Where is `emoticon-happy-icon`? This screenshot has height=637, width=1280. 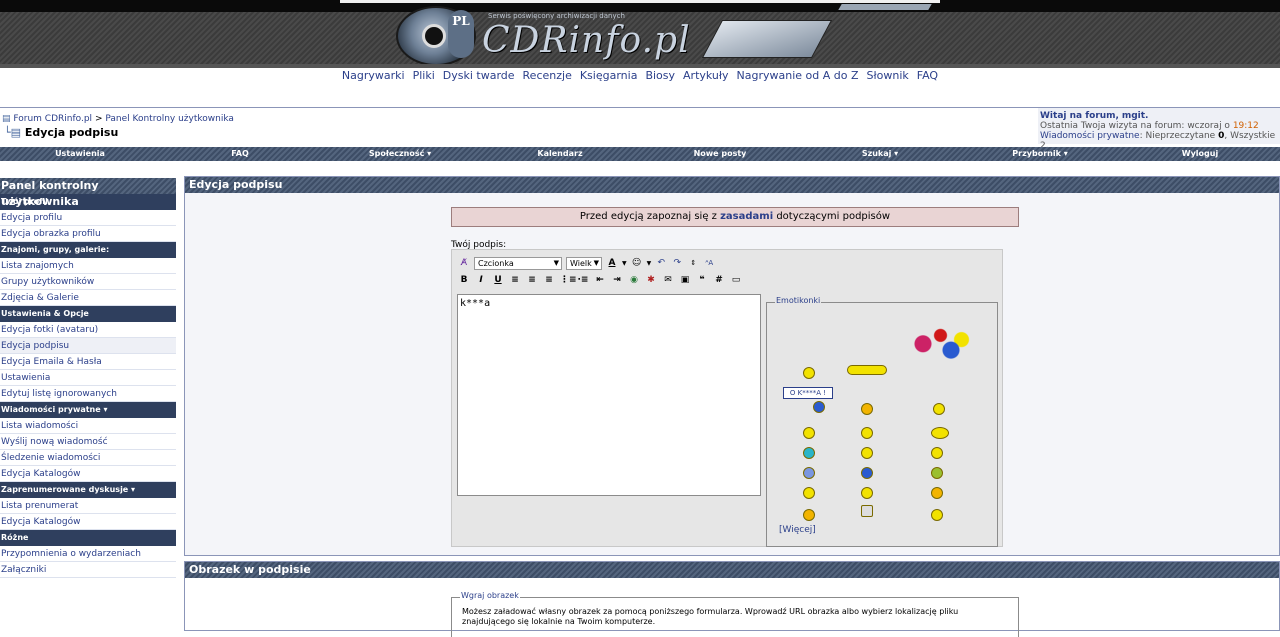 emoticon-happy-icon is located at coordinates (867, 409).